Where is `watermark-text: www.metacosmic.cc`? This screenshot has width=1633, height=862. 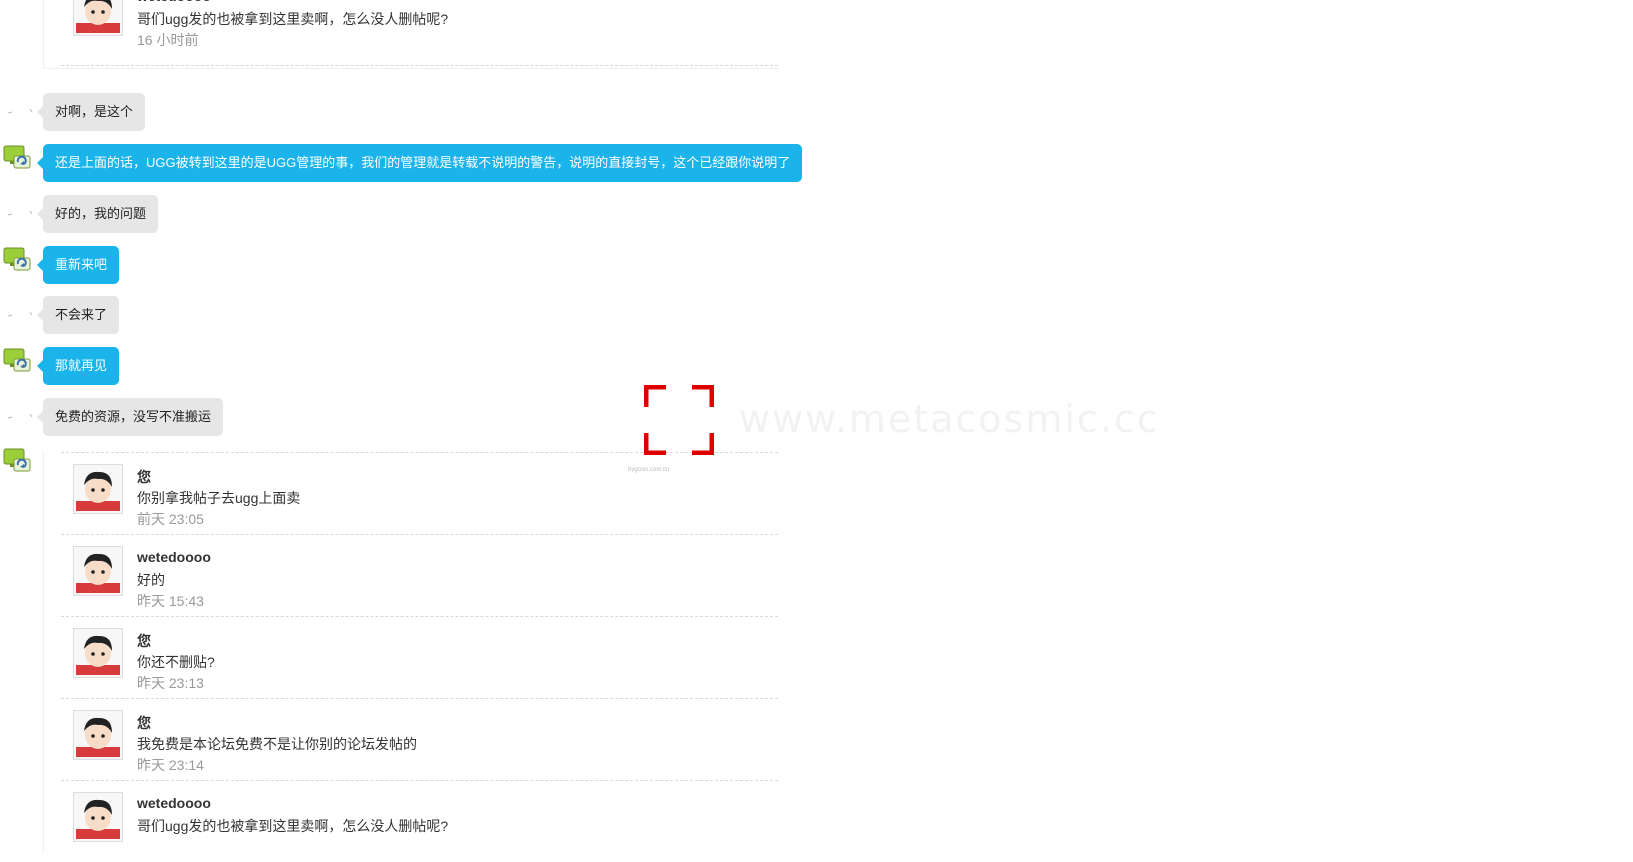
watermark-text: www.metacosmic.cc is located at coordinates (949, 419).